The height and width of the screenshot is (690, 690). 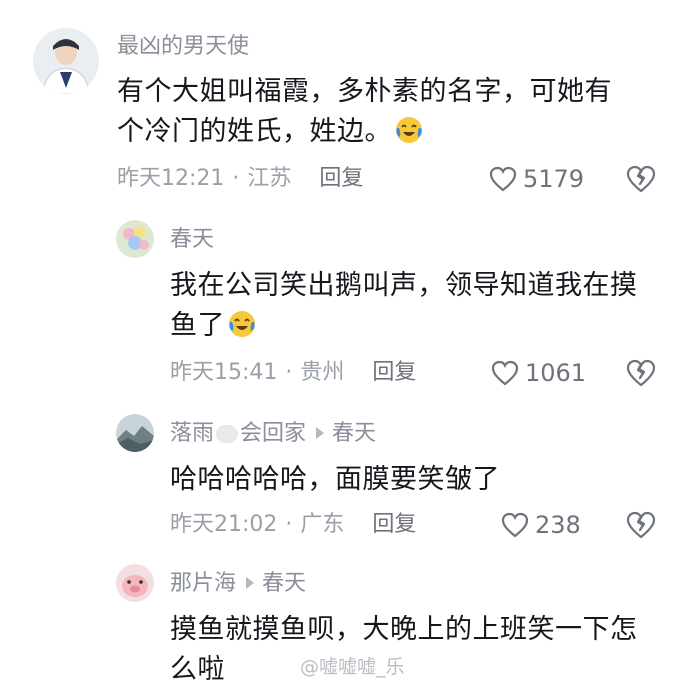 I want to click on like-button: 238, so click(x=541, y=525).